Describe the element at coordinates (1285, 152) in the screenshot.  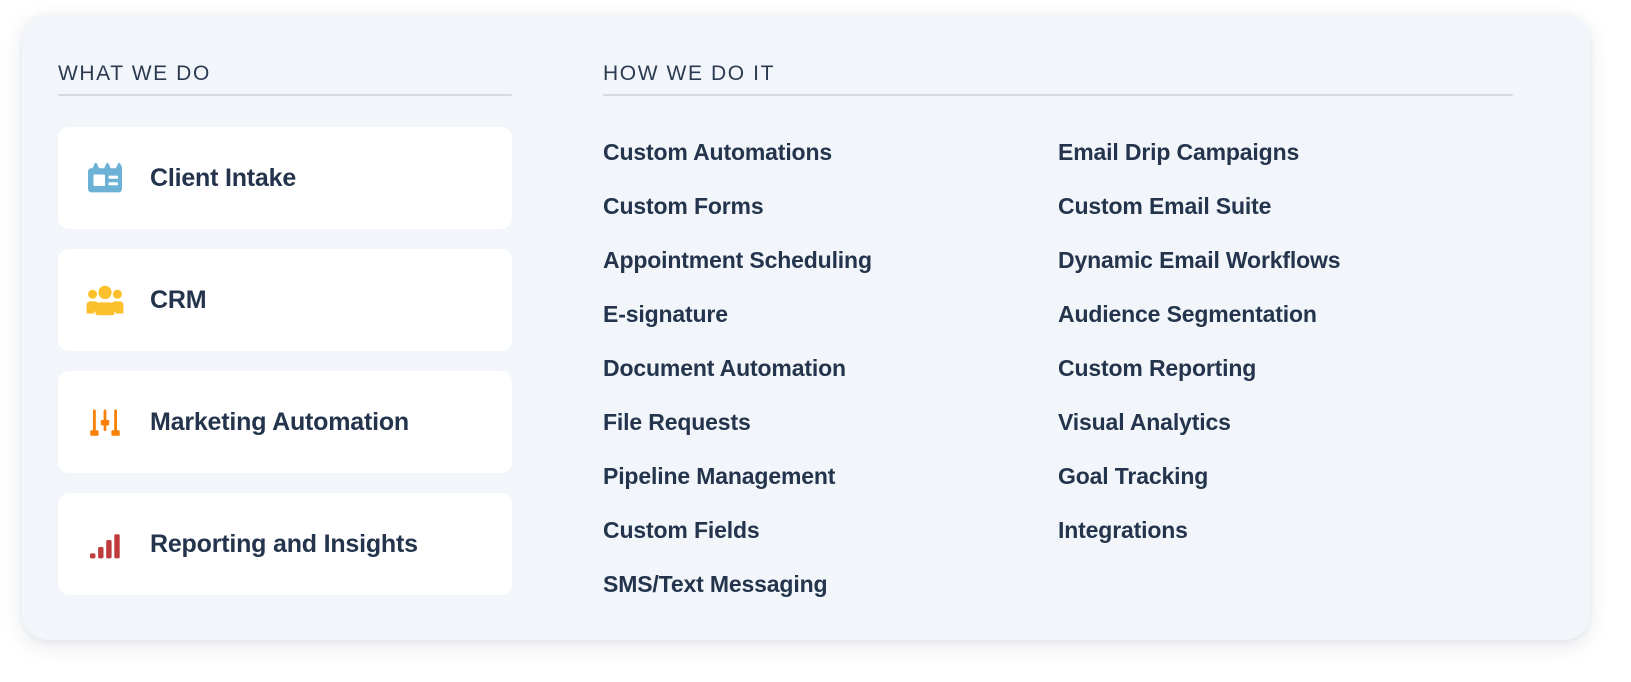
I see `feature-item: Email Drip Campaigns` at that location.